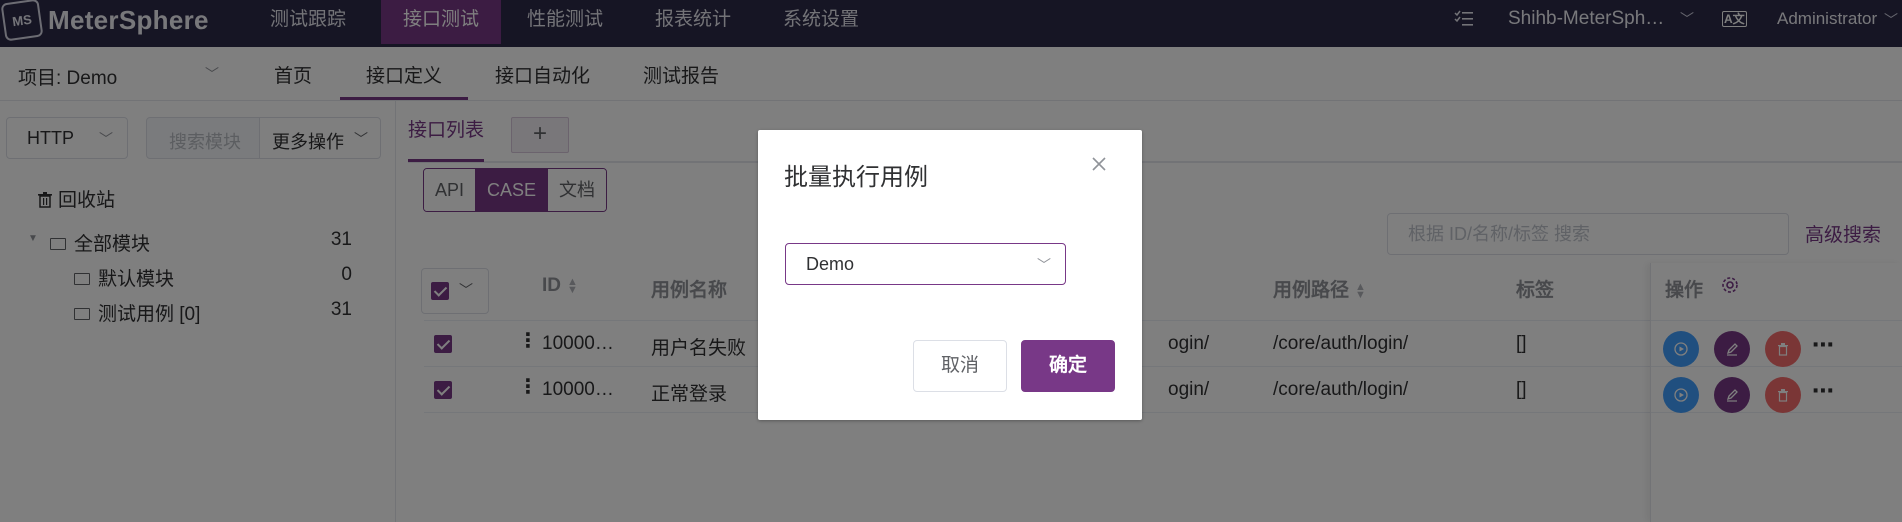 Image resolution: width=1902 pixels, height=522 pixels. I want to click on batch-run-dialog: 批量执行用例 Demo ﹀ 取消 确定, so click(950, 275).